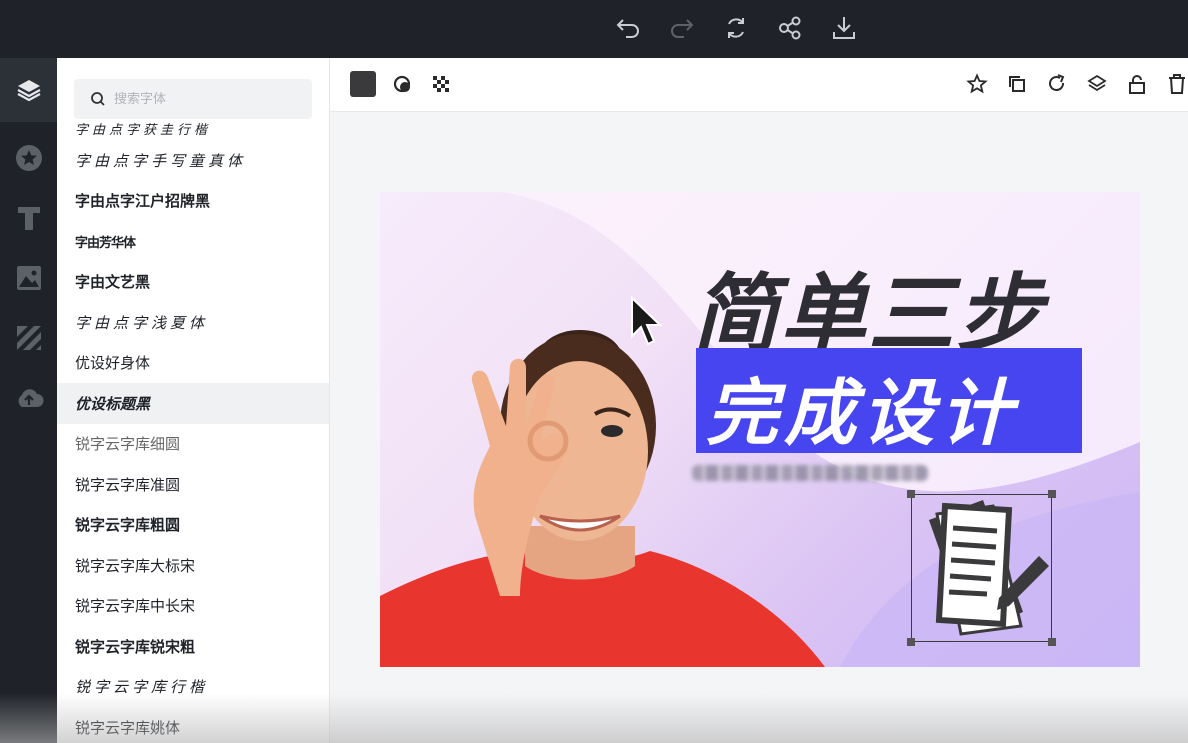 Image resolution: width=1188 pixels, height=743 pixels. I want to click on resize-handle-bl, so click(911, 642).